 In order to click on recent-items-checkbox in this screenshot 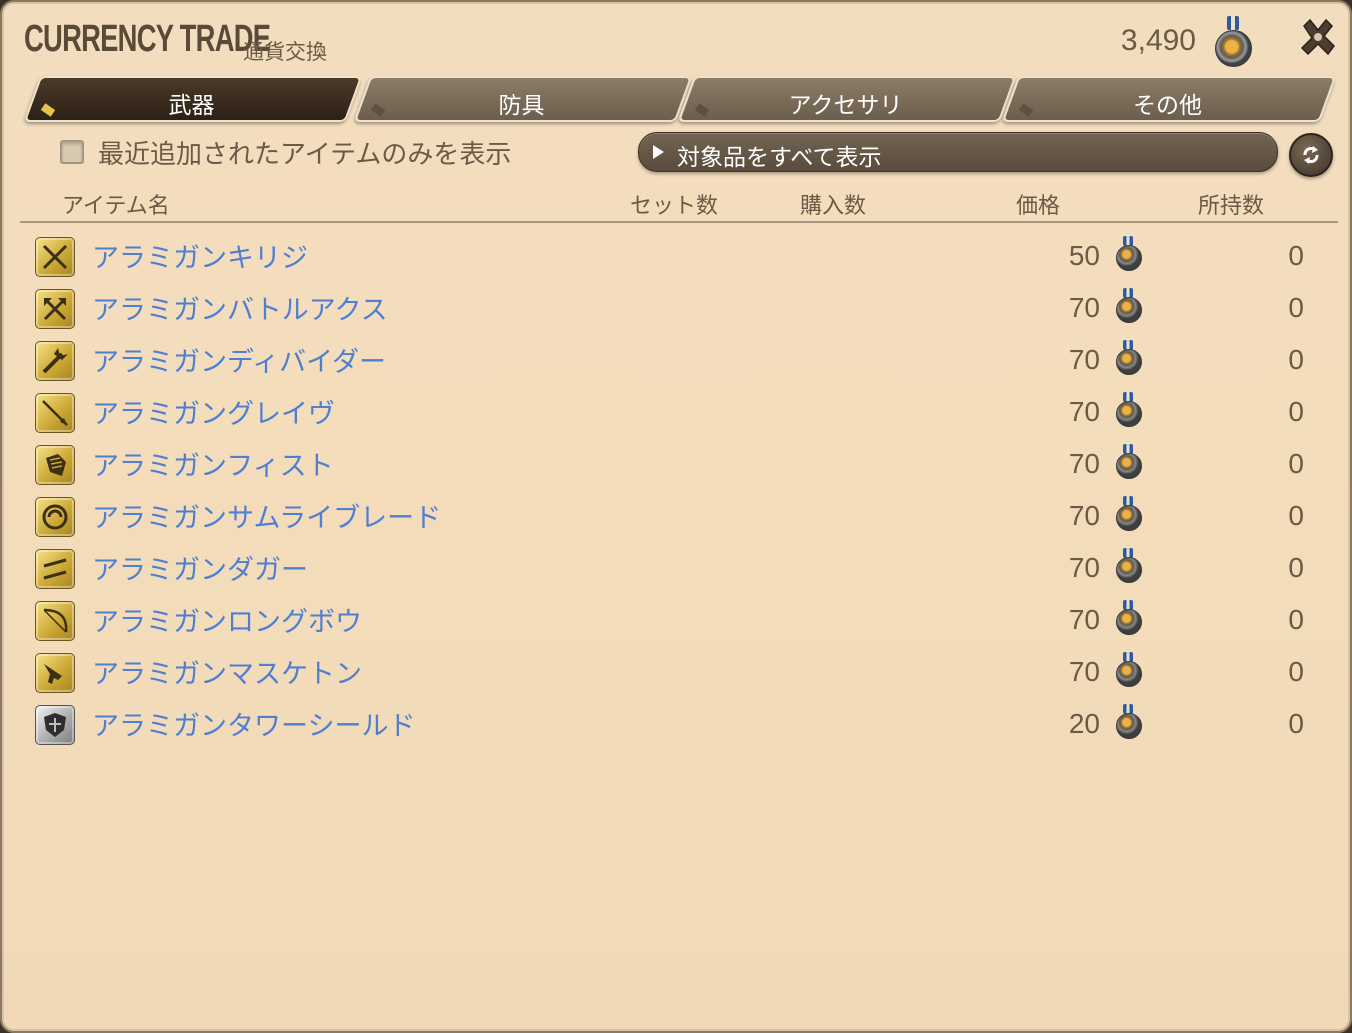, I will do `click(72, 152)`.